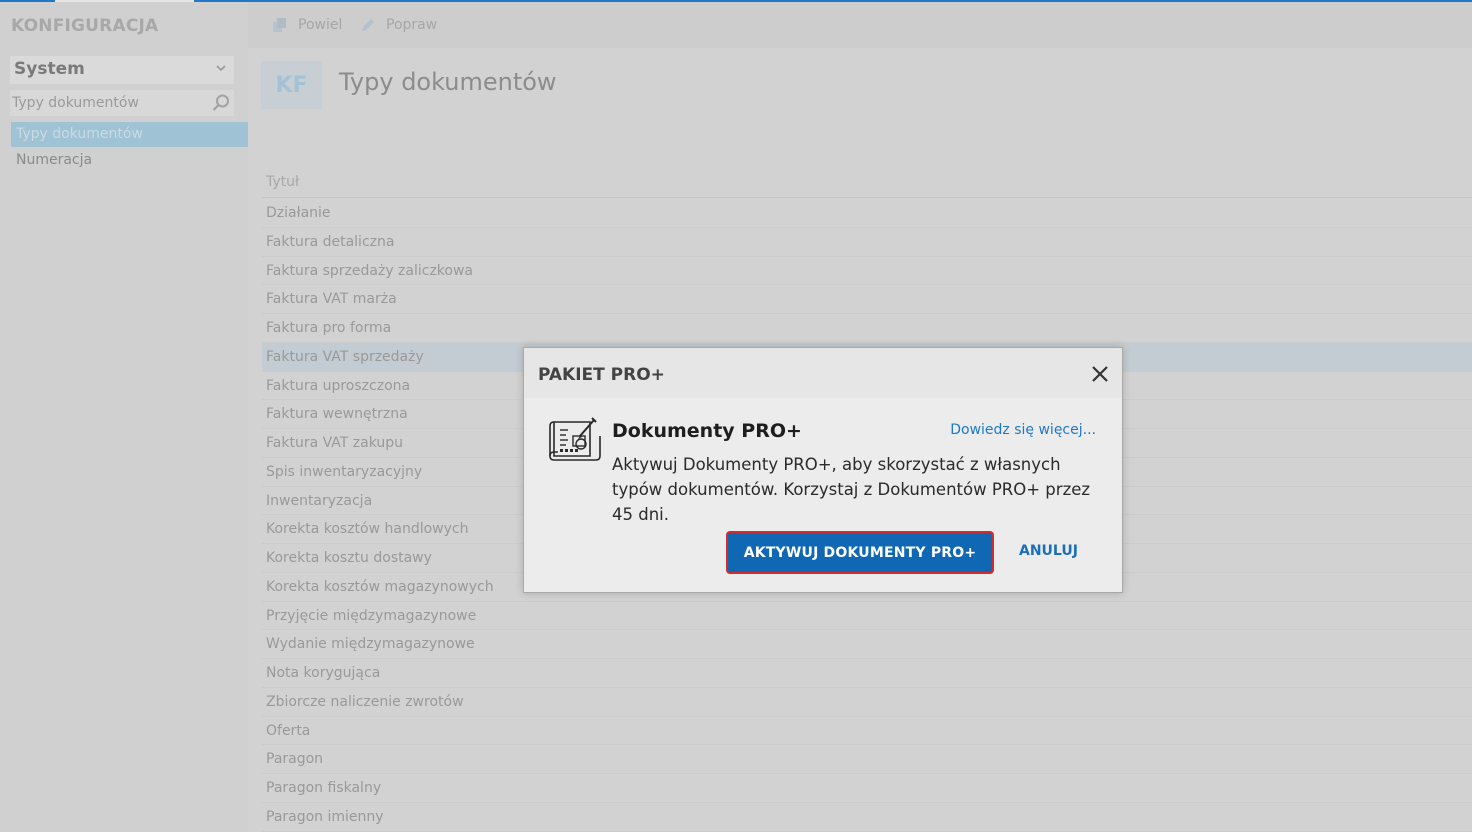 The height and width of the screenshot is (832, 1472). Describe the element at coordinates (107, 103) in the screenshot. I see `search-input` at that location.